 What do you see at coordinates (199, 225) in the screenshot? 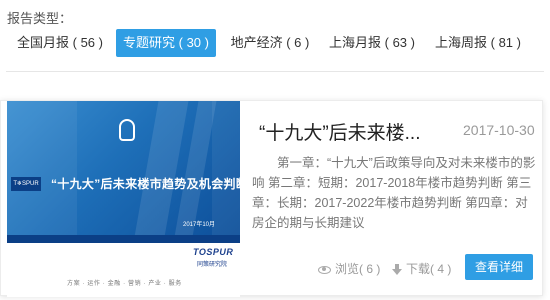
I see `thumbnail-date: 2017年10月` at bounding box center [199, 225].